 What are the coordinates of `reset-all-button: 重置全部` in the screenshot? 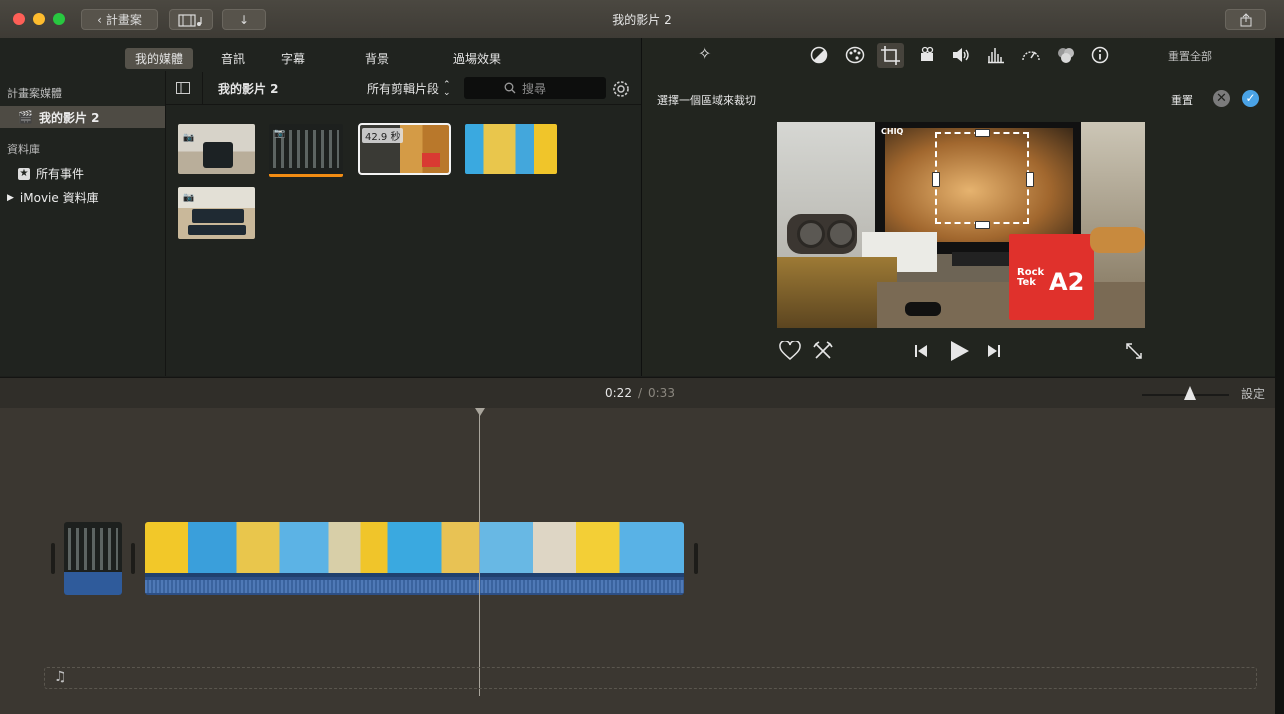 It's located at (1190, 56).